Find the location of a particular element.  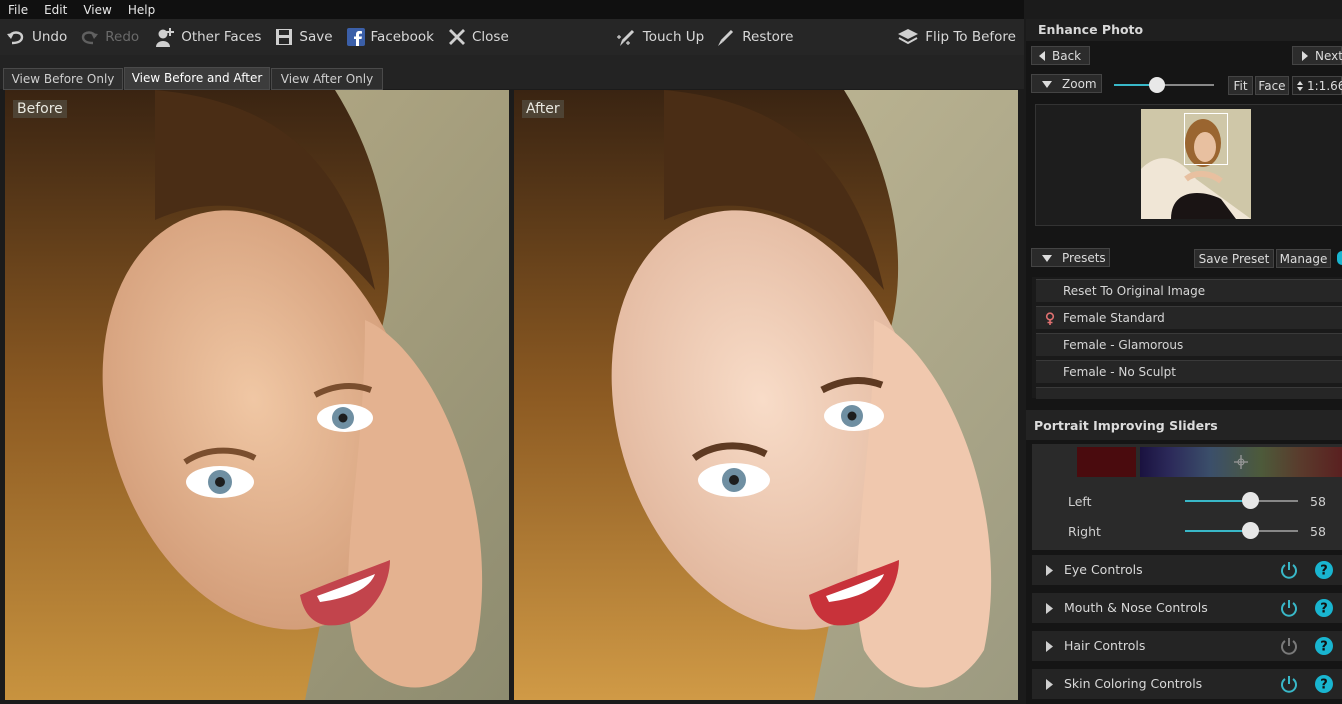

preset-female-no-sculpt: Female - No Sculpt is located at coordinates (1189, 371).